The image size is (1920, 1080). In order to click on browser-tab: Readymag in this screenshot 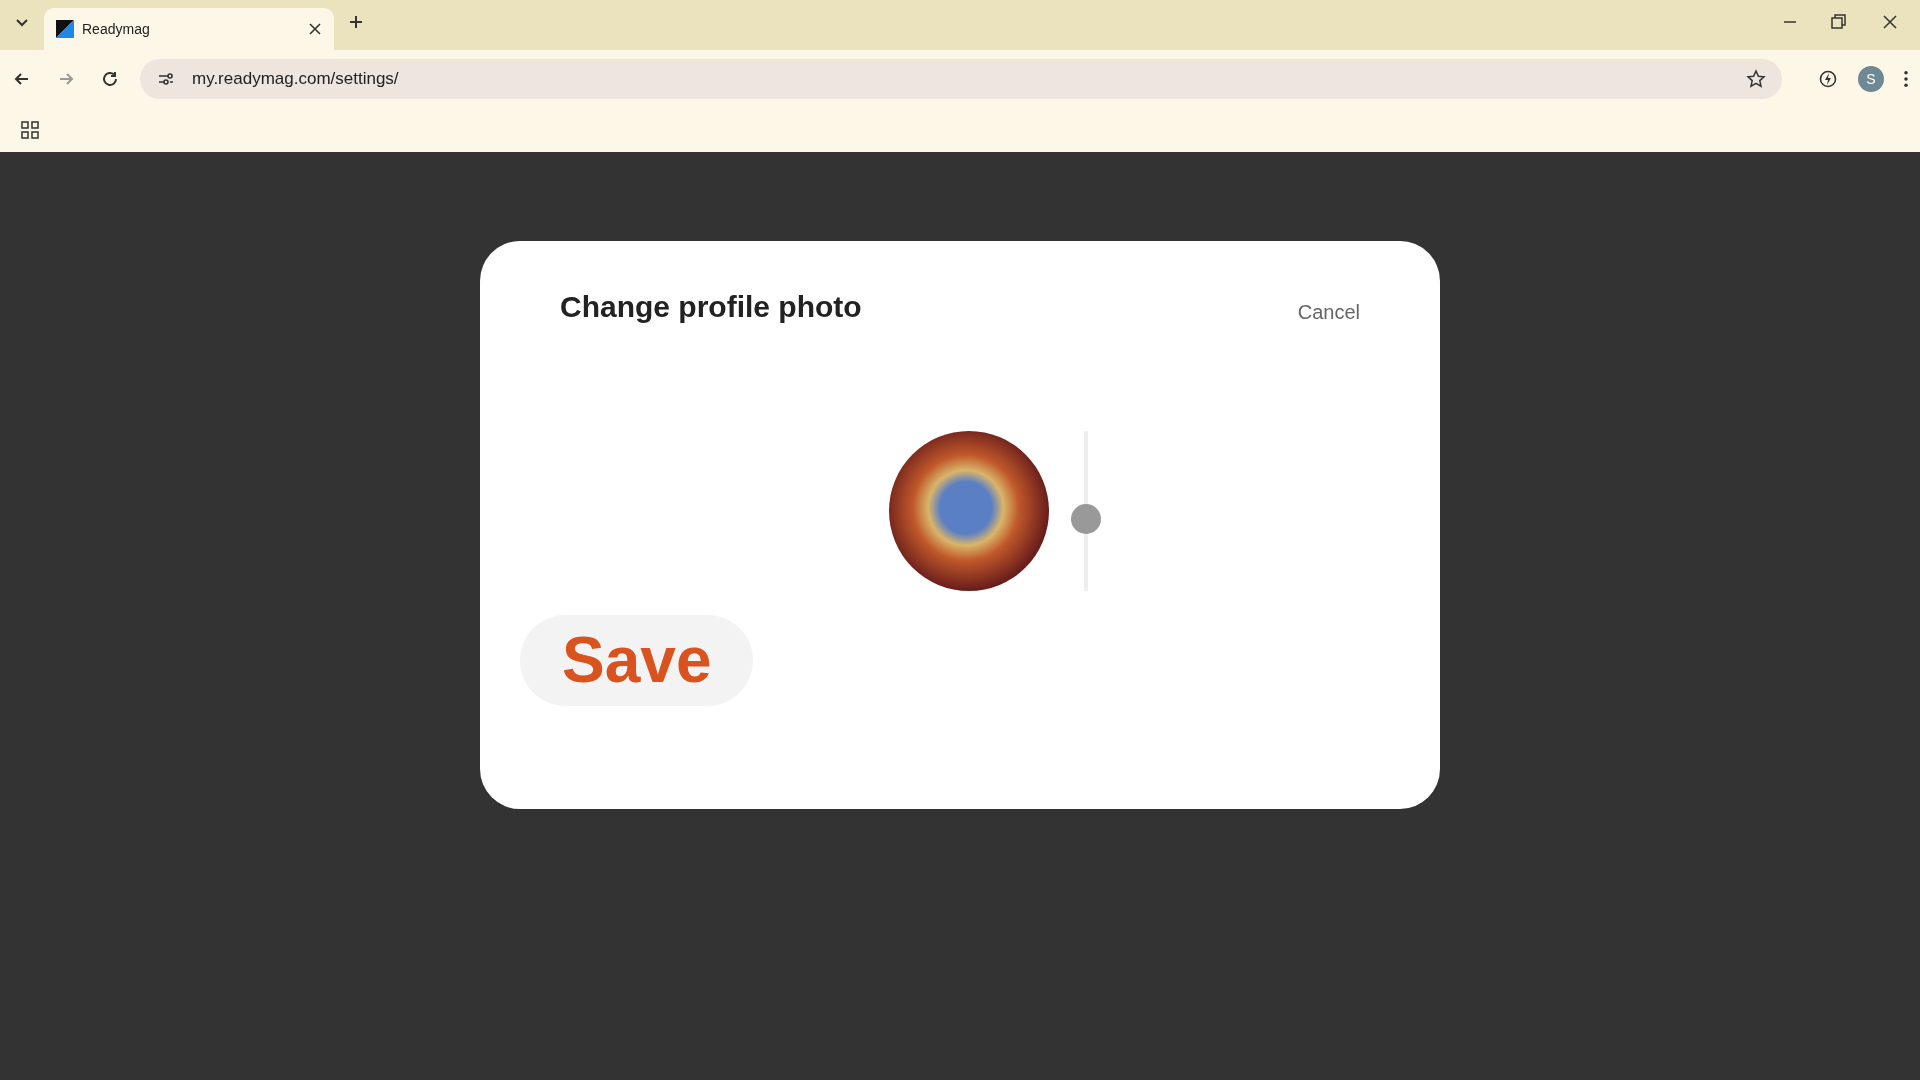, I will do `click(189, 29)`.